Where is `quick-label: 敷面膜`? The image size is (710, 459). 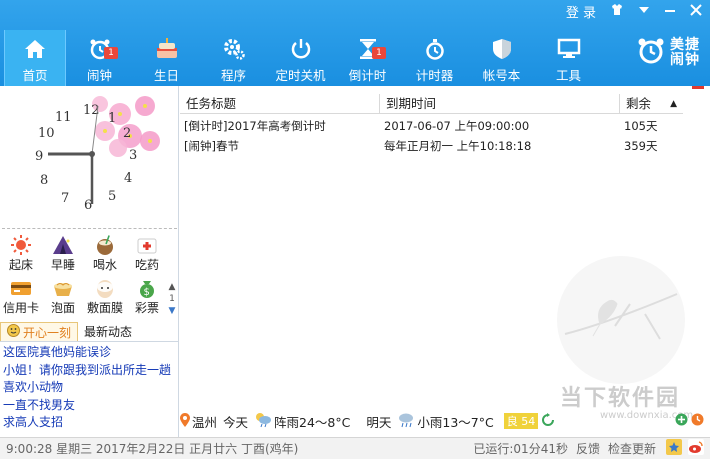
quick-label: 敷面膜 is located at coordinates (104, 308).